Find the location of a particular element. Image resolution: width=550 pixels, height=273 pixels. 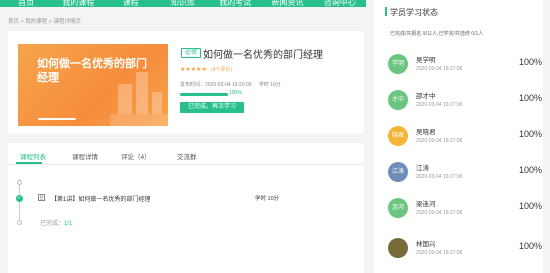

avatar: 学明 is located at coordinates (398, 64).